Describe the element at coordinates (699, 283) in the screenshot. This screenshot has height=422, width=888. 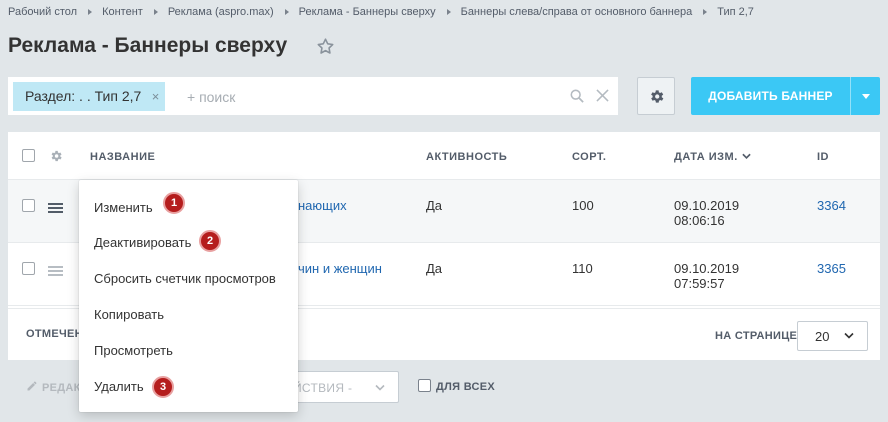
I see `row-time: 07:59:57` at that location.